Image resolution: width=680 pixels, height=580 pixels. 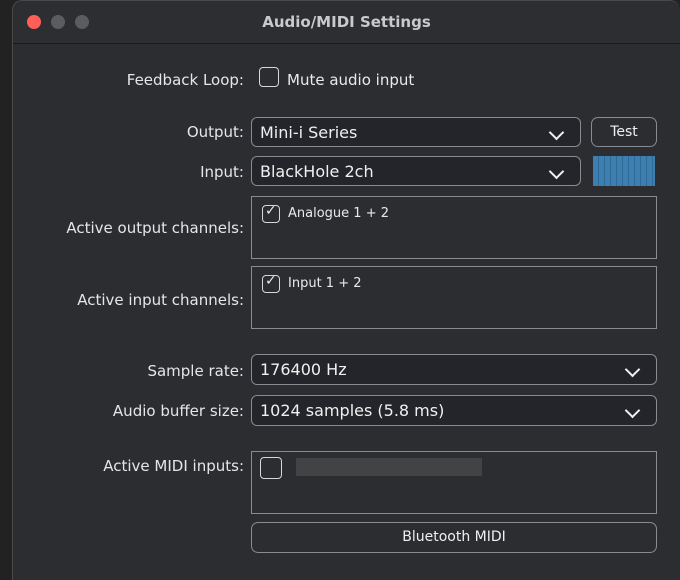 I want to click on audio-buffer-size-label: Audio buffer size:, so click(x=178, y=411).